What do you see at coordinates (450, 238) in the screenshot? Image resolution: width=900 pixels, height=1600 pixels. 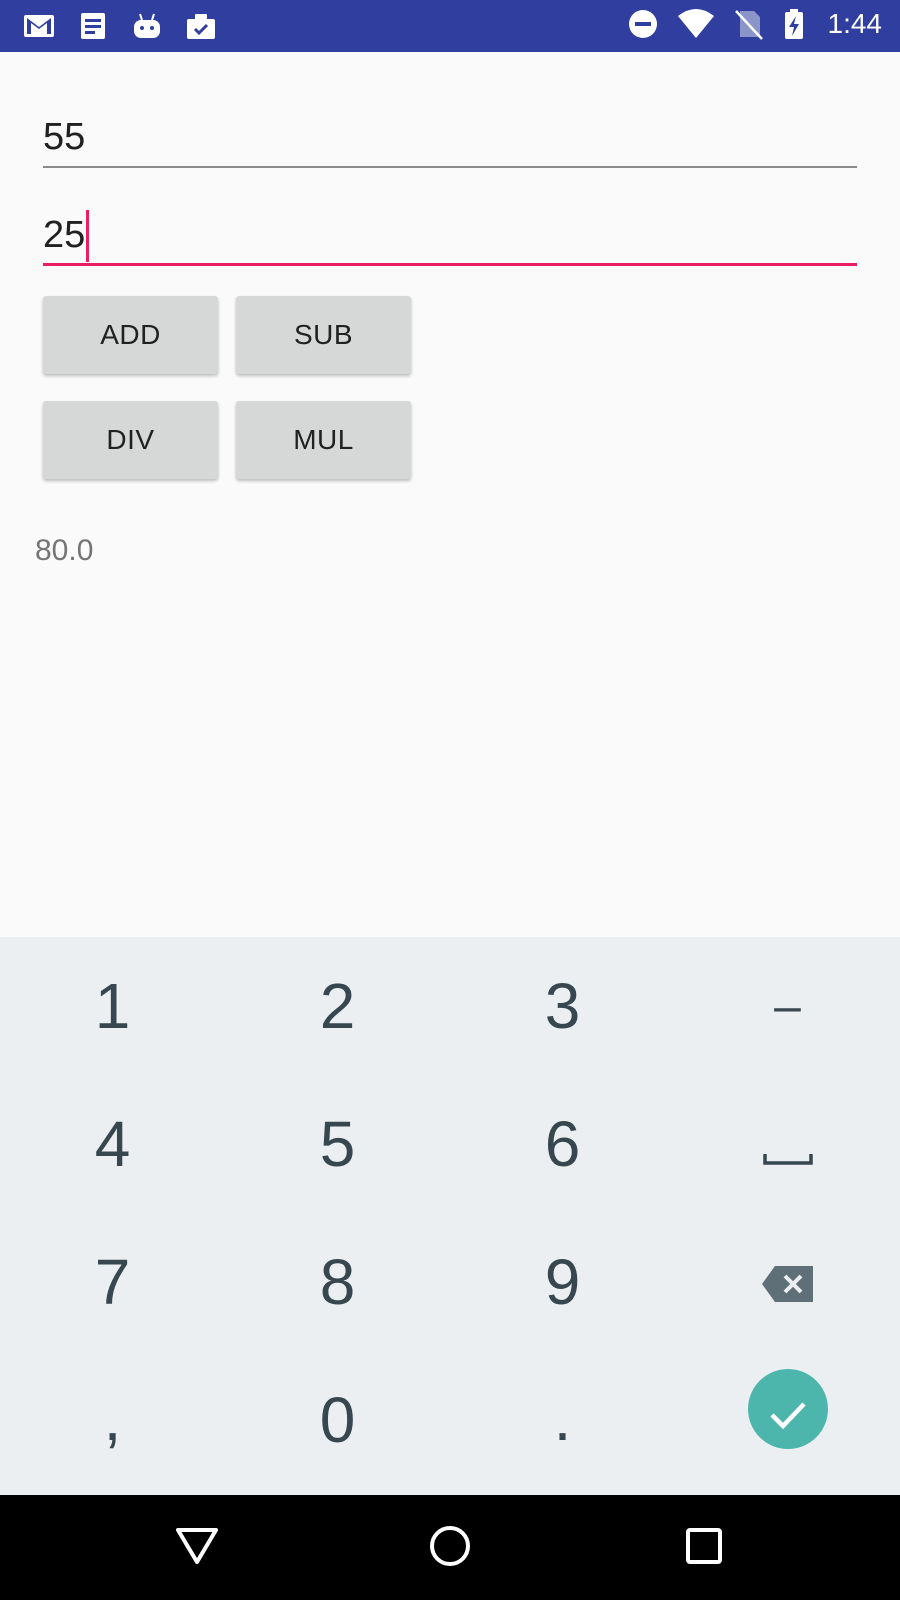 I see `second-number-input: 25` at bounding box center [450, 238].